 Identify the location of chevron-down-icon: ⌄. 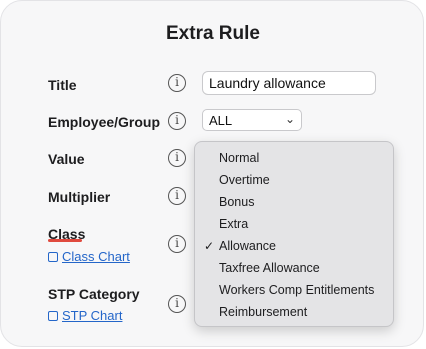
(289, 119).